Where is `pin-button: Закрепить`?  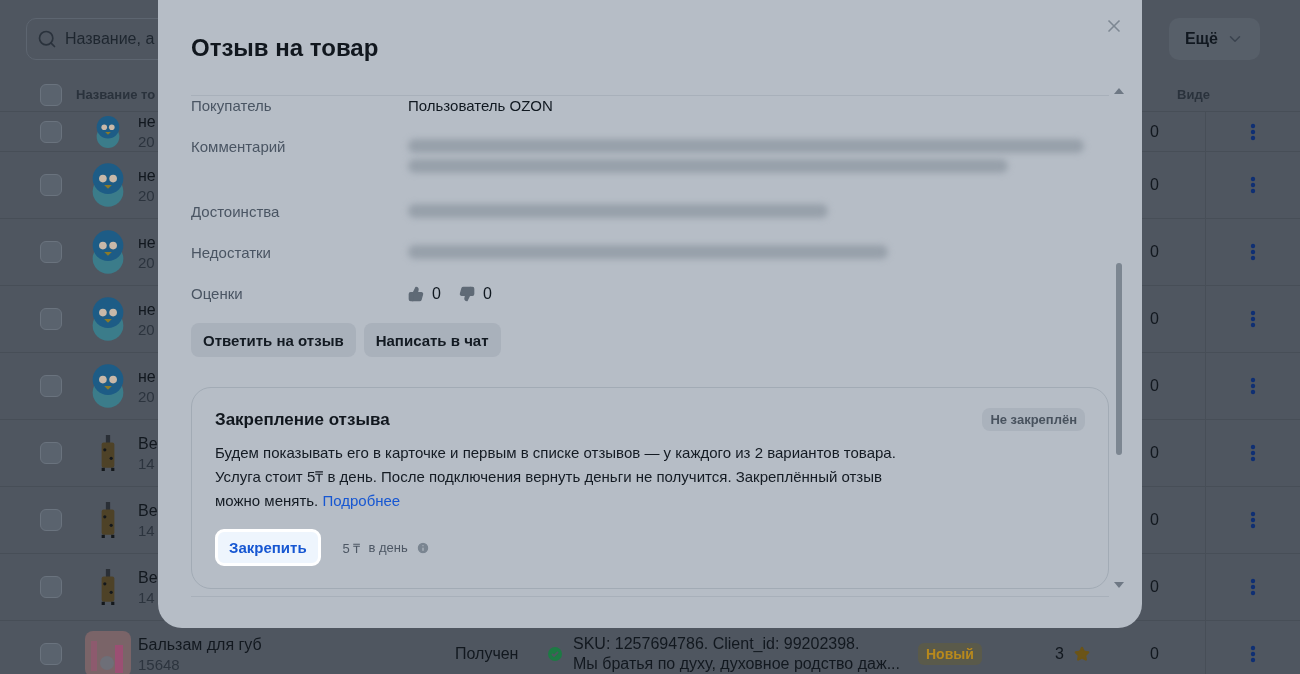 pin-button: Закрепить is located at coordinates (268, 547).